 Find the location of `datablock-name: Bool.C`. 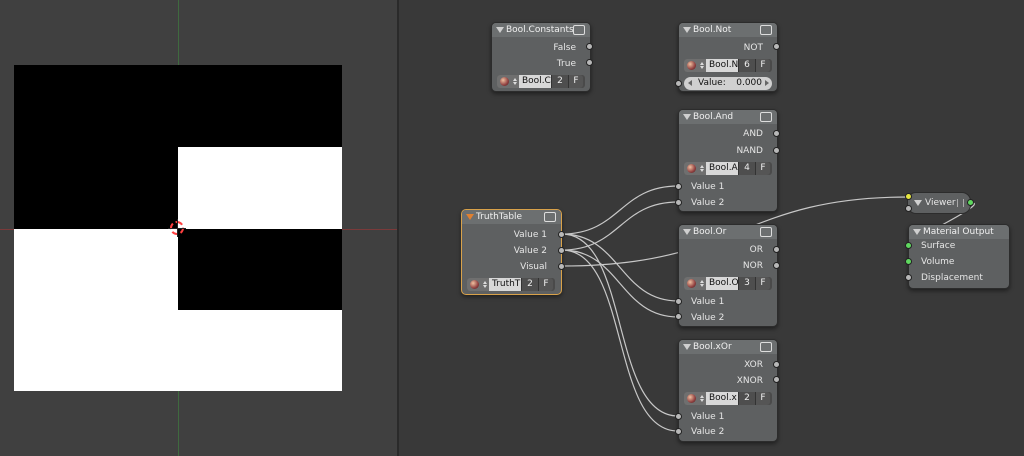

datablock-name: Bool.C is located at coordinates (535, 81).